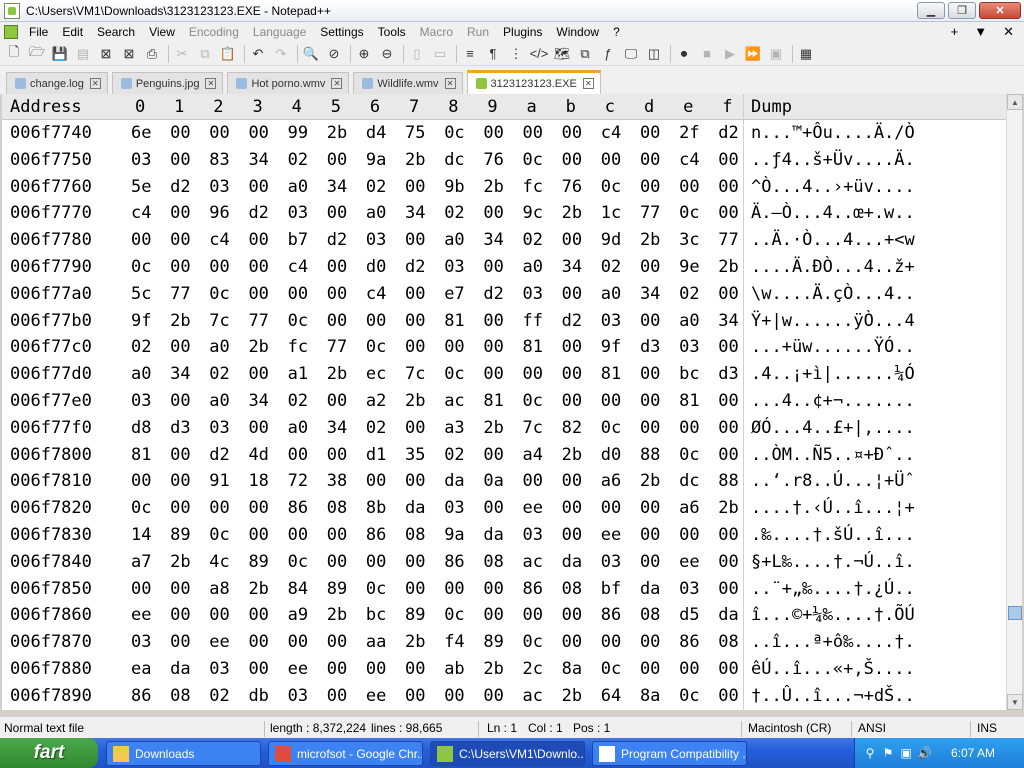 Image resolution: width=1024 pixels, height=768 pixels. What do you see at coordinates (454, 401) in the screenshot?
I see `hex-byte: ac` at bounding box center [454, 401].